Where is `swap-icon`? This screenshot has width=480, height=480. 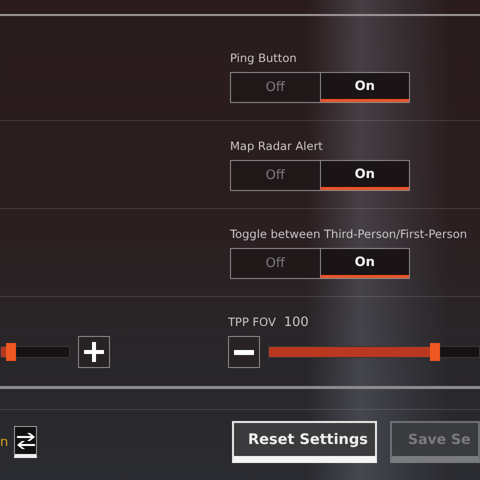
swap-icon is located at coordinates (26, 441).